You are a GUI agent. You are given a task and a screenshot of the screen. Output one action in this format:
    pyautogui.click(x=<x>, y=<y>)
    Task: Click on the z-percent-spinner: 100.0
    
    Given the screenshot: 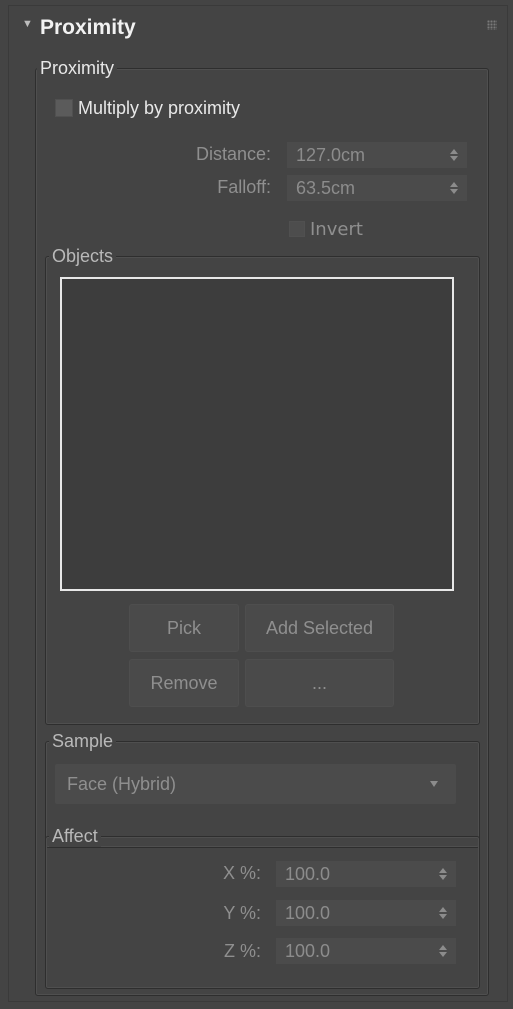 What is the action you would take?
    pyautogui.click(x=366, y=951)
    